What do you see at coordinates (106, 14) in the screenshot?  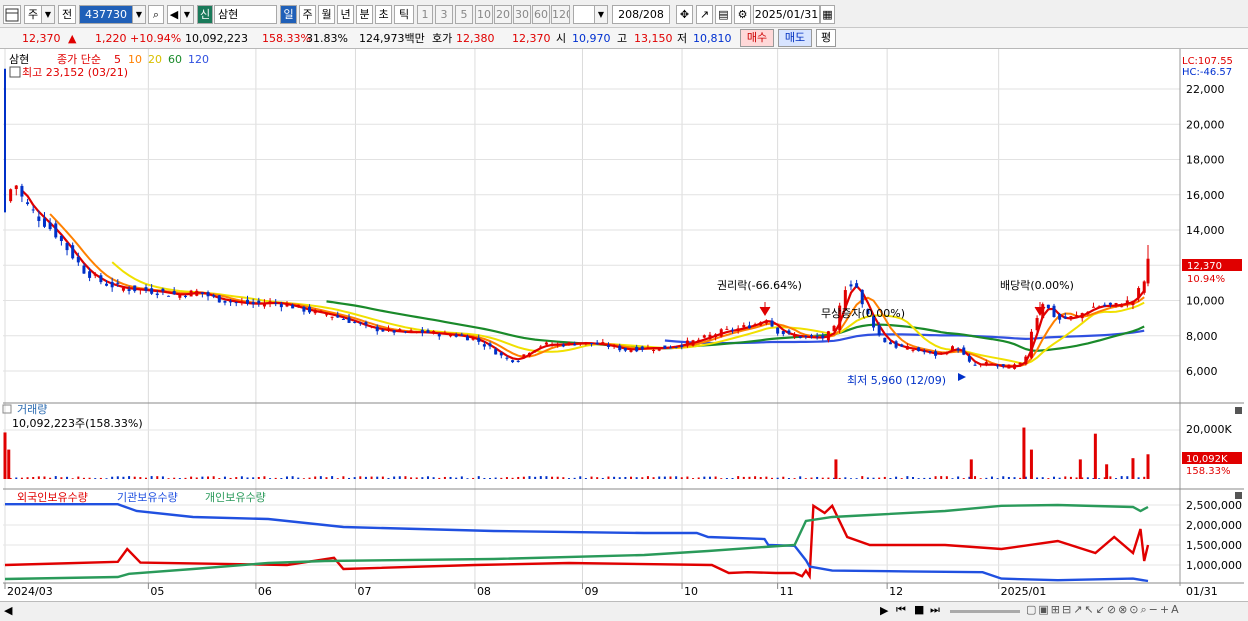 I see `code-input: 437730` at bounding box center [106, 14].